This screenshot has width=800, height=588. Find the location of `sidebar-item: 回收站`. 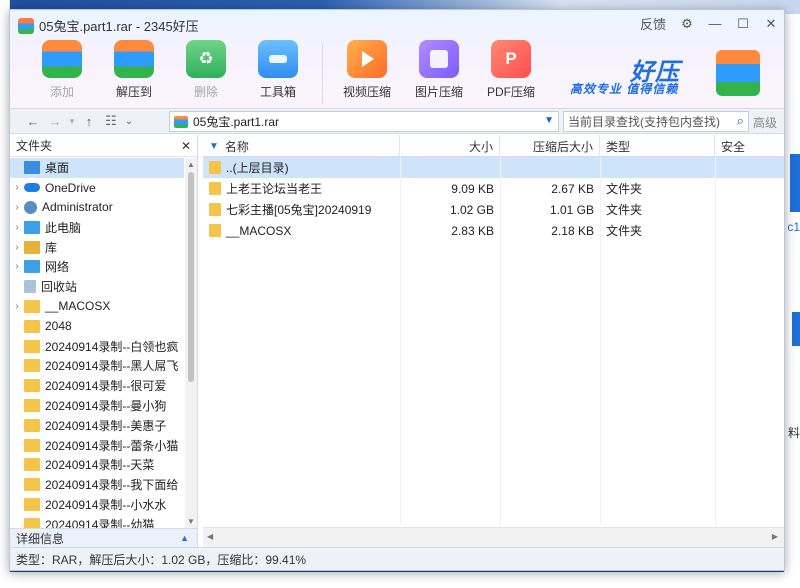

sidebar-item: 回收站 is located at coordinates (97, 287).